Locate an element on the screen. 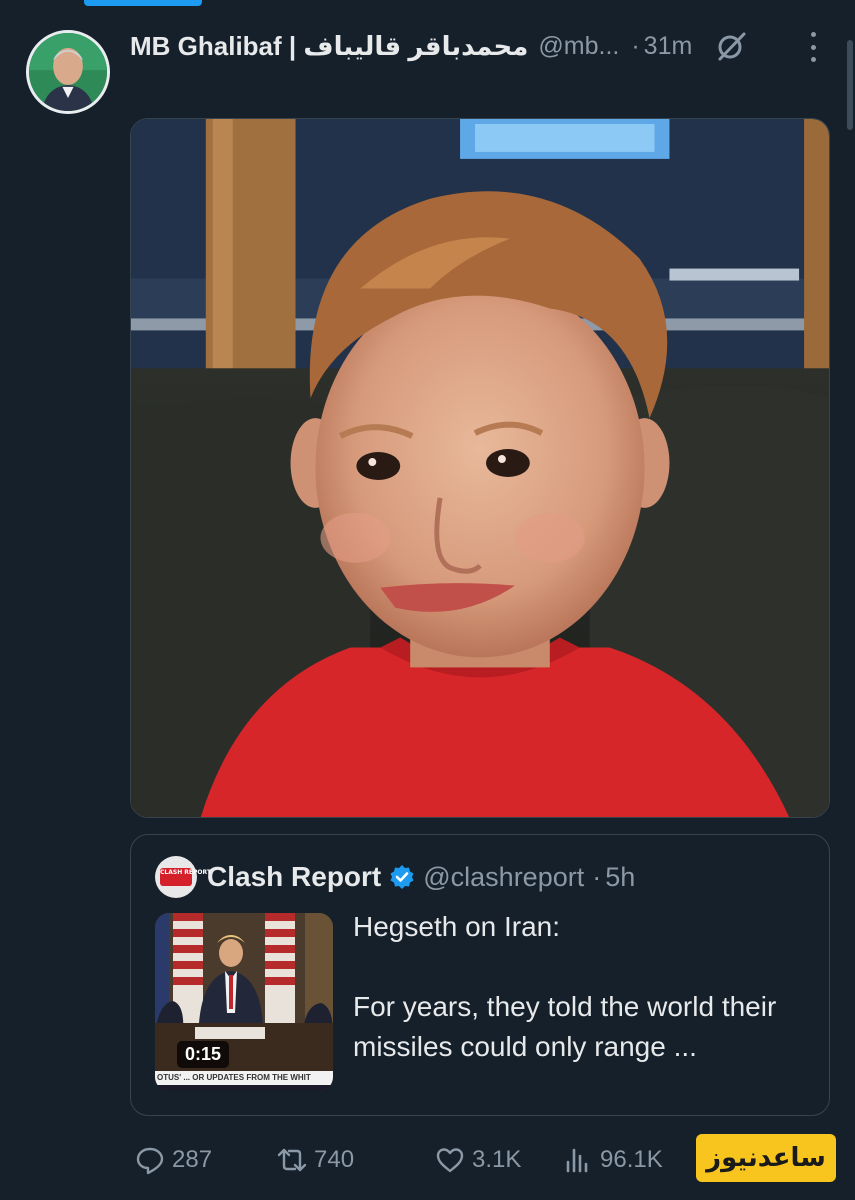 This screenshot has width=855, height=1200. quoted-text-line: Hegseth on Iran: is located at coordinates (457, 926).